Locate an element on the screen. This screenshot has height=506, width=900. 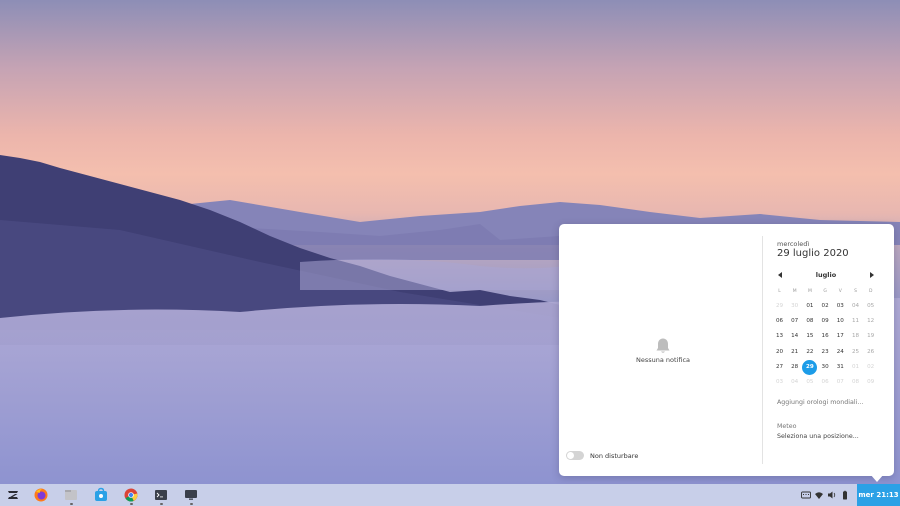
clock-button: mer 21:13 is located at coordinates (878, 495).